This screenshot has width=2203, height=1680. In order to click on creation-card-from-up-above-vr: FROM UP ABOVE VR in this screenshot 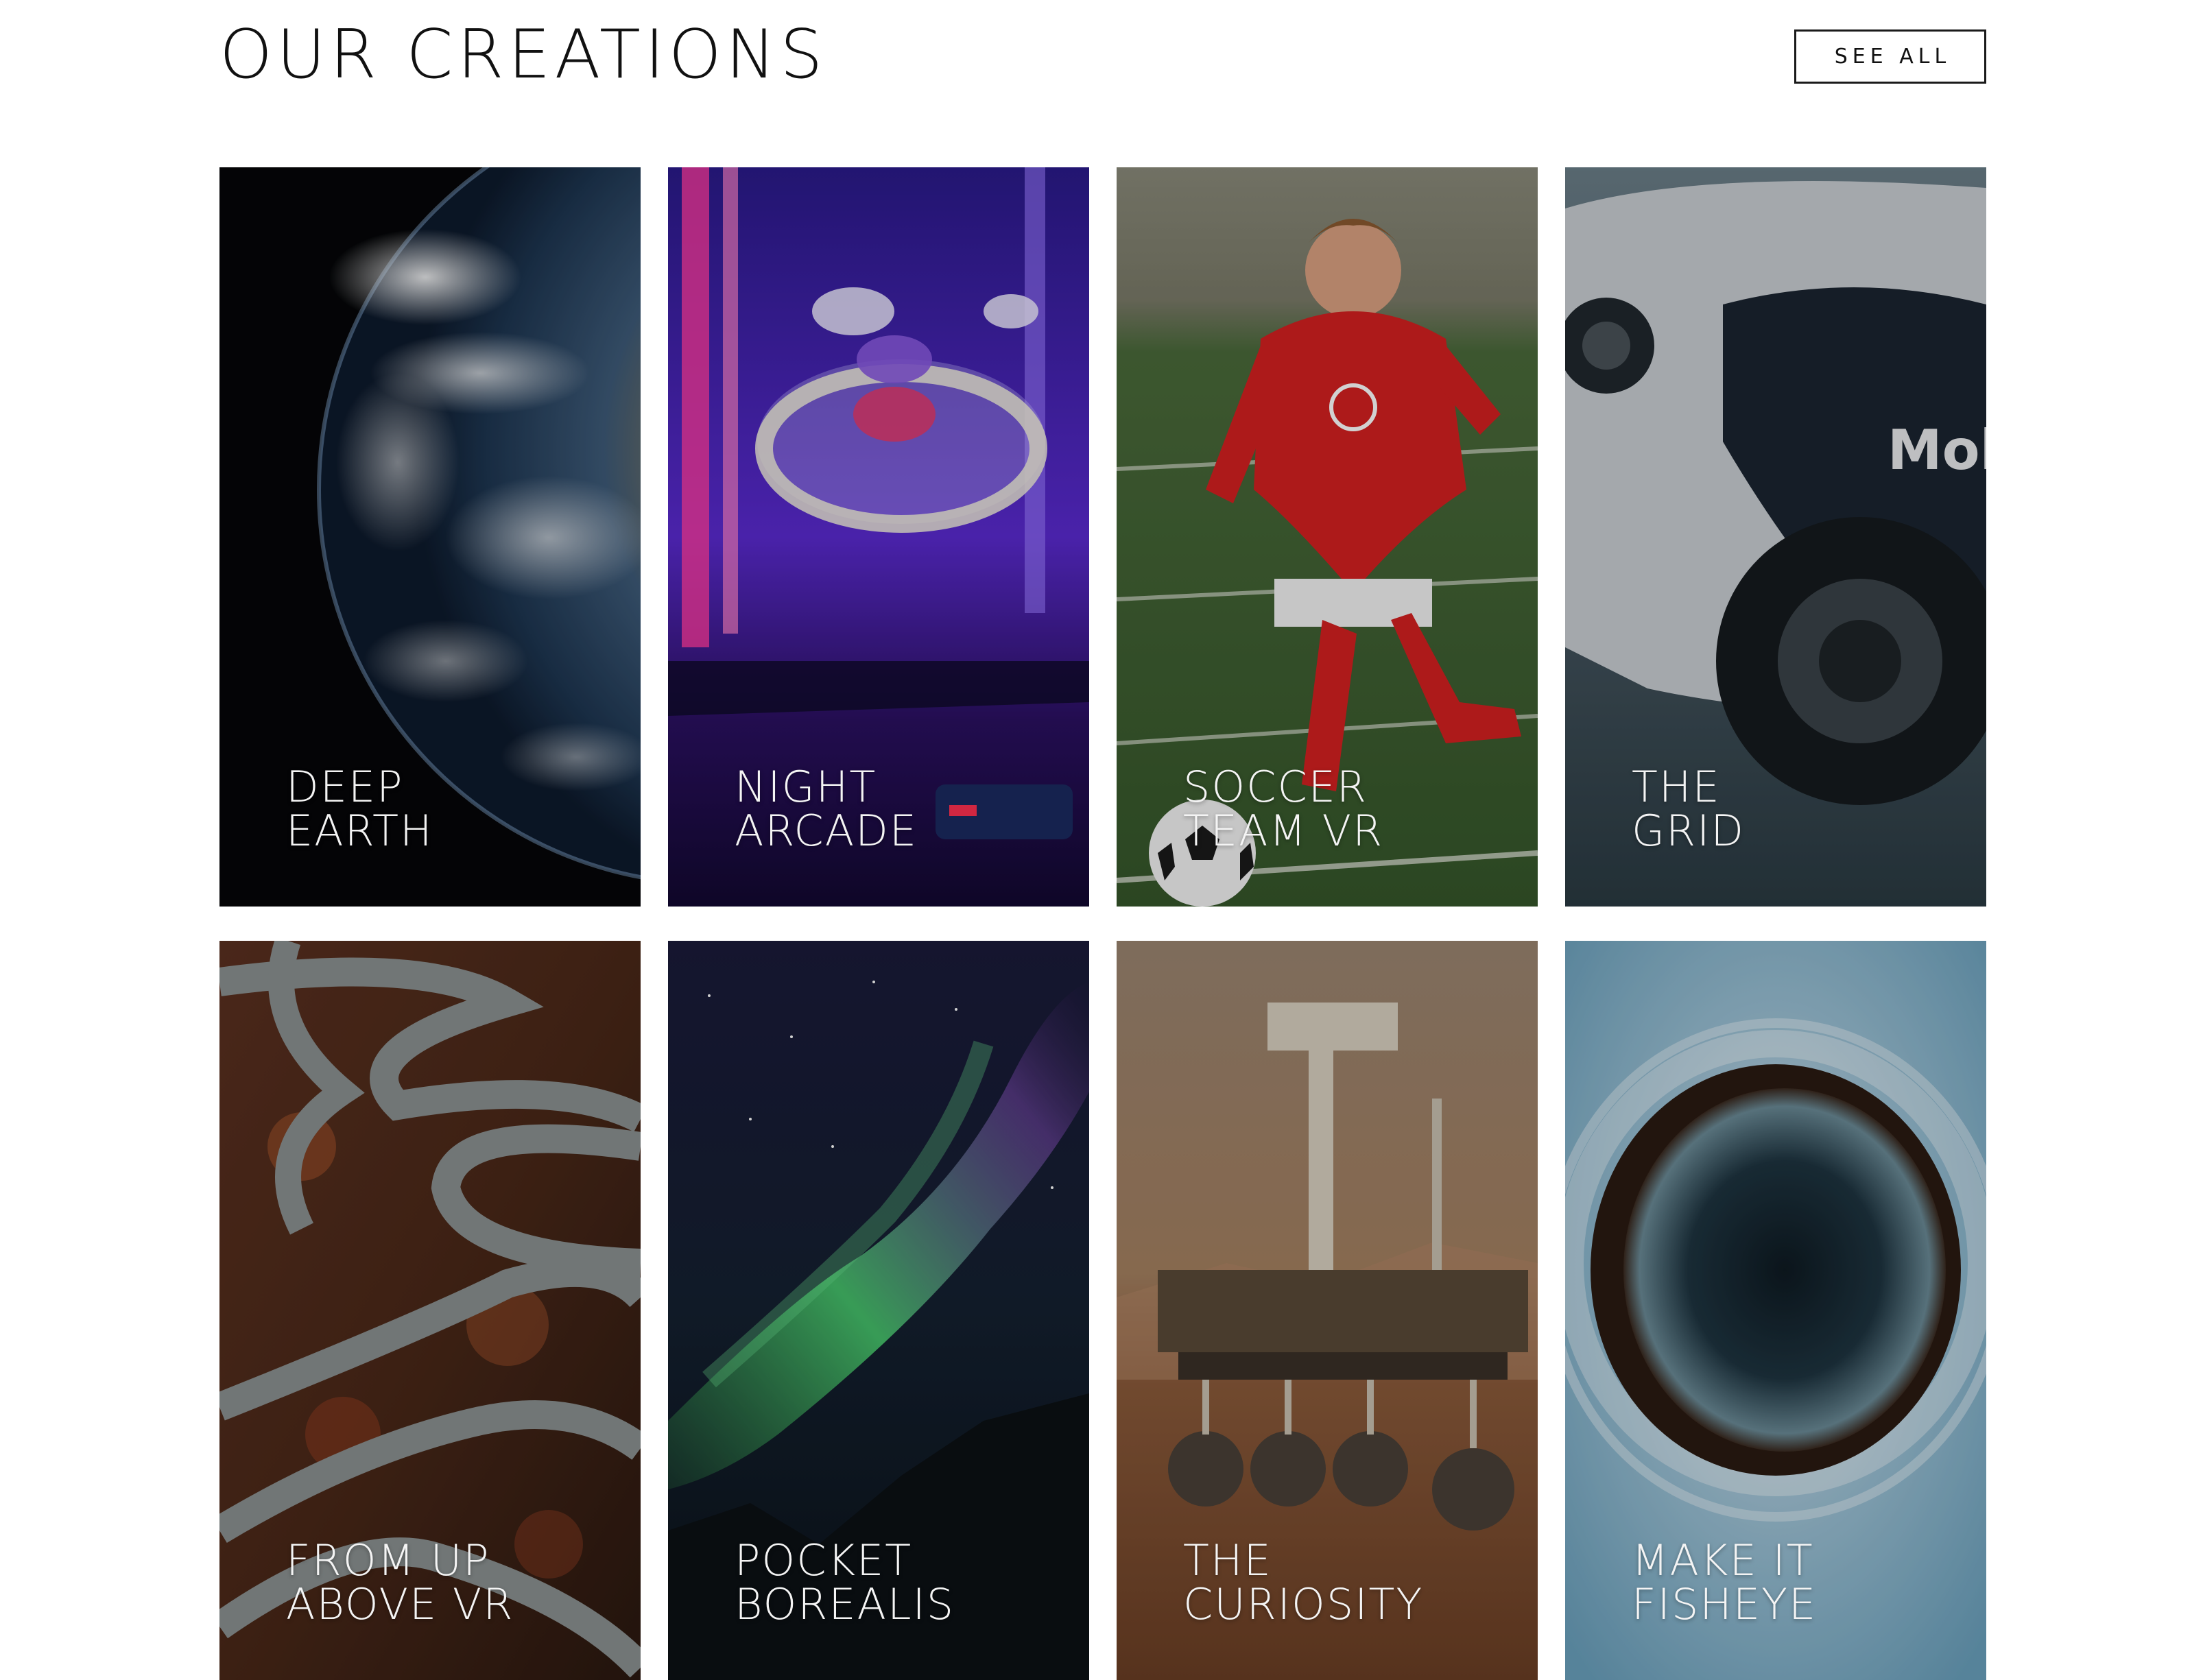, I will do `click(430, 1310)`.